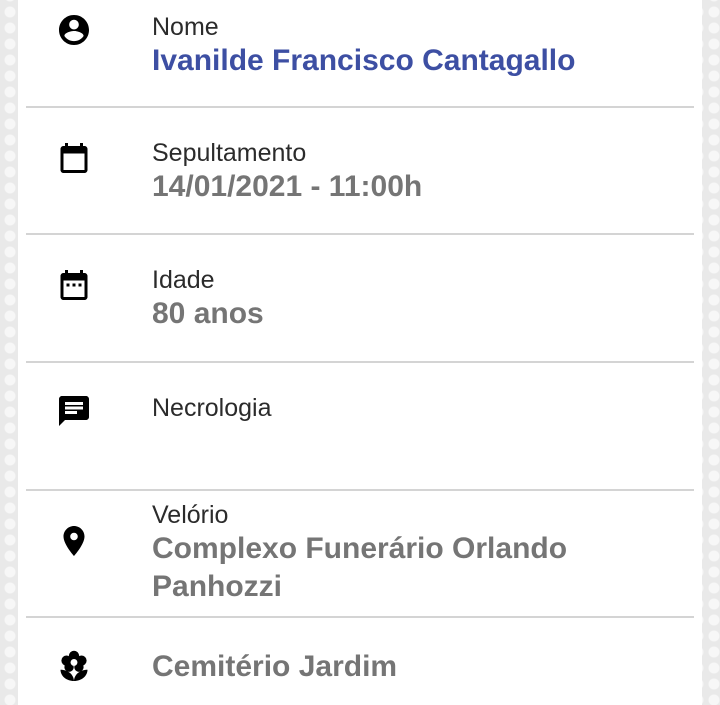 Image resolution: width=720 pixels, height=705 pixels. Describe the element at coordinates (74, 411) in the screenshot. I see `message-icon` at that location.